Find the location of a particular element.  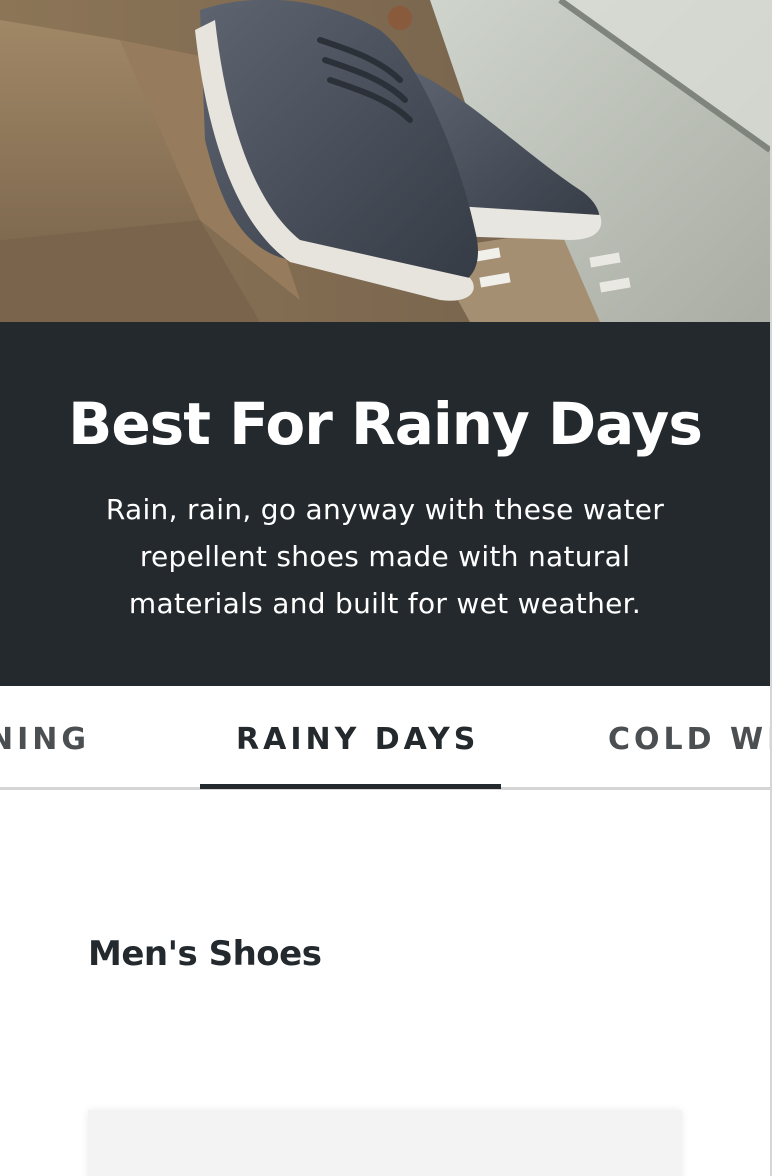

tab-cold-weather: COLD WE is located at coordinates (689, 739).